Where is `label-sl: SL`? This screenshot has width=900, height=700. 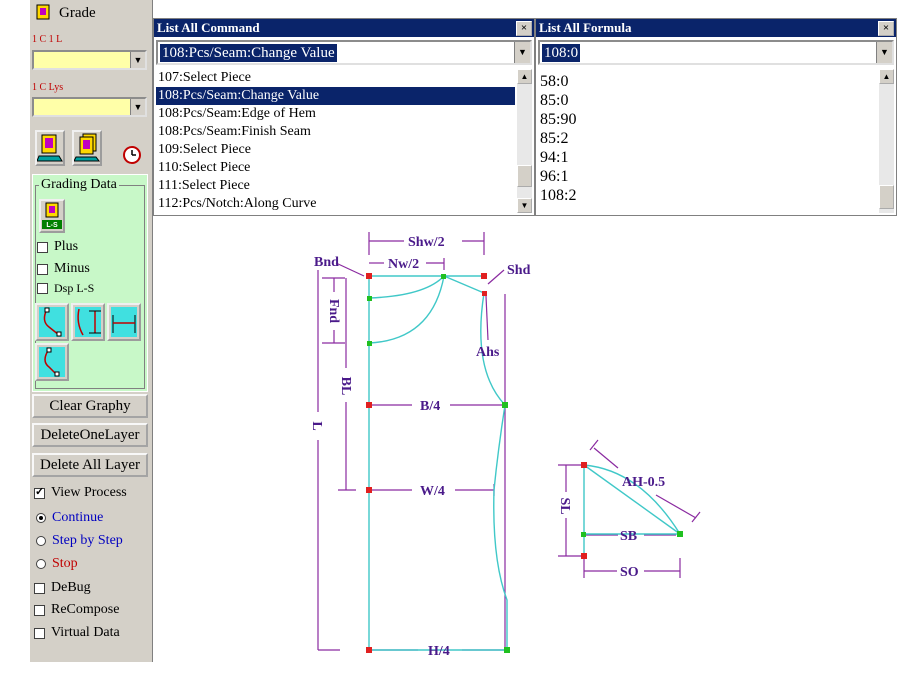
label-sl: SL is located at coordinates (564, 505).